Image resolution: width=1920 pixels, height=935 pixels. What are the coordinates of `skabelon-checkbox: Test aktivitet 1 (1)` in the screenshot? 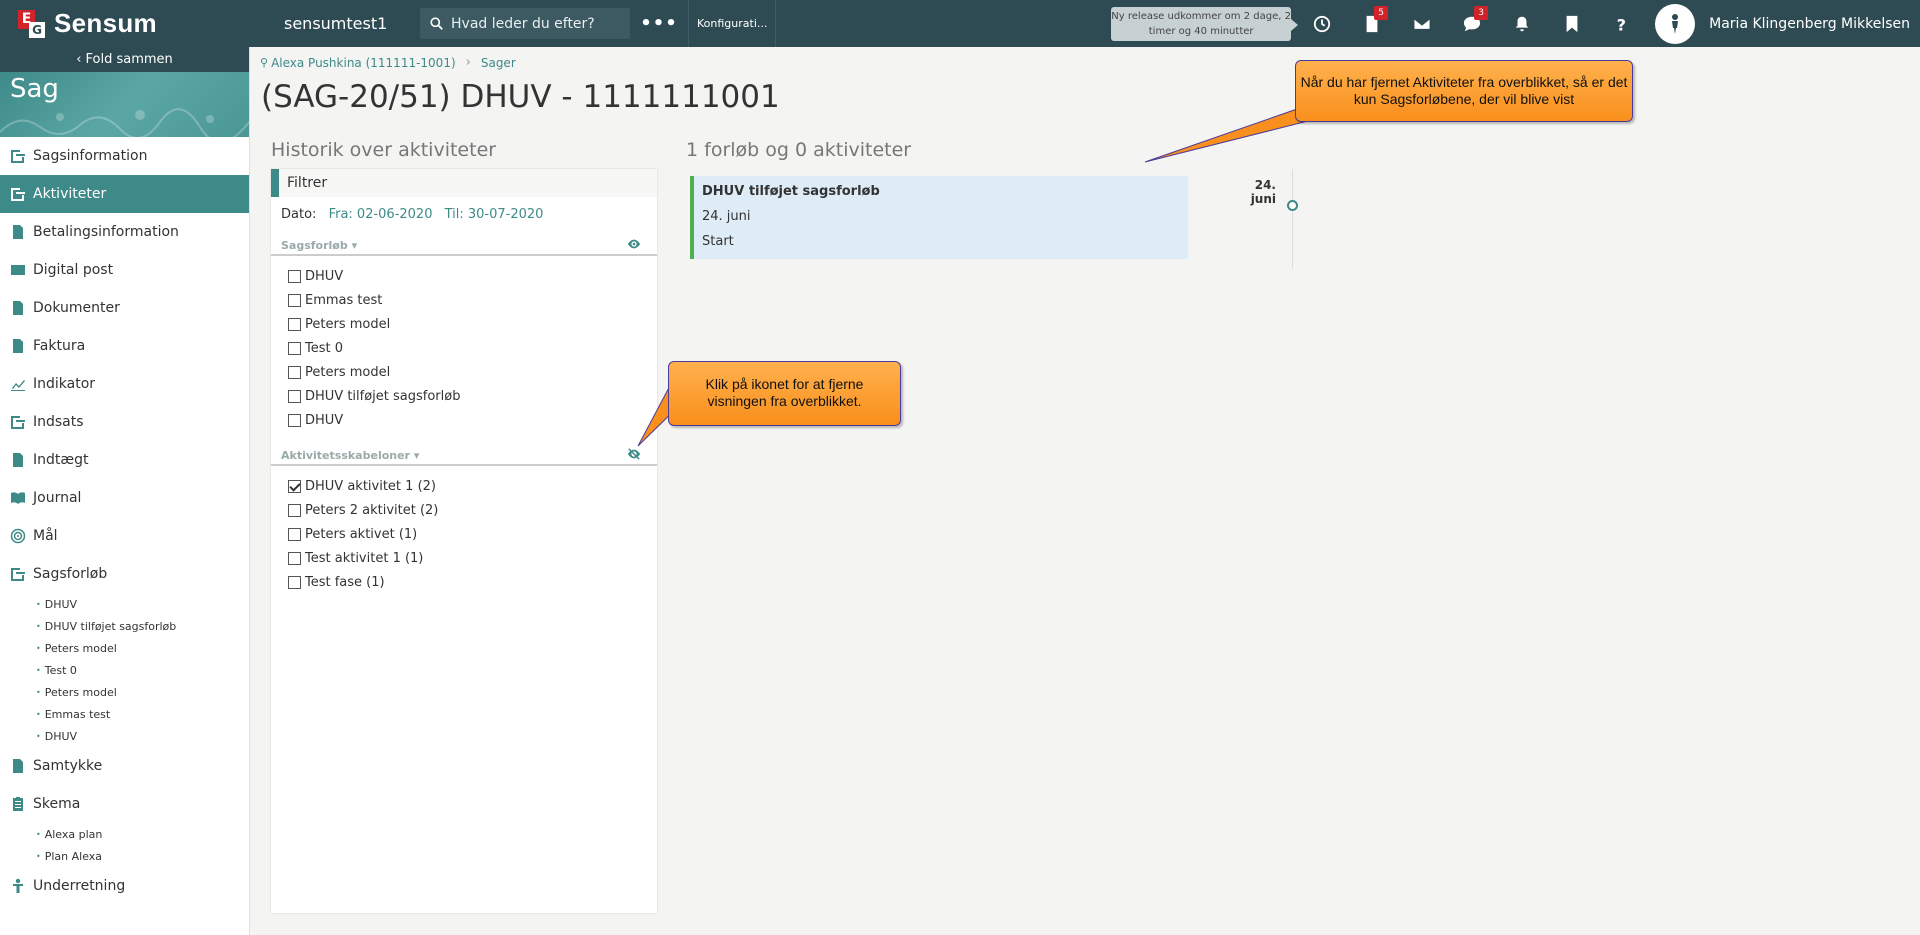 It's located at (472, 558).